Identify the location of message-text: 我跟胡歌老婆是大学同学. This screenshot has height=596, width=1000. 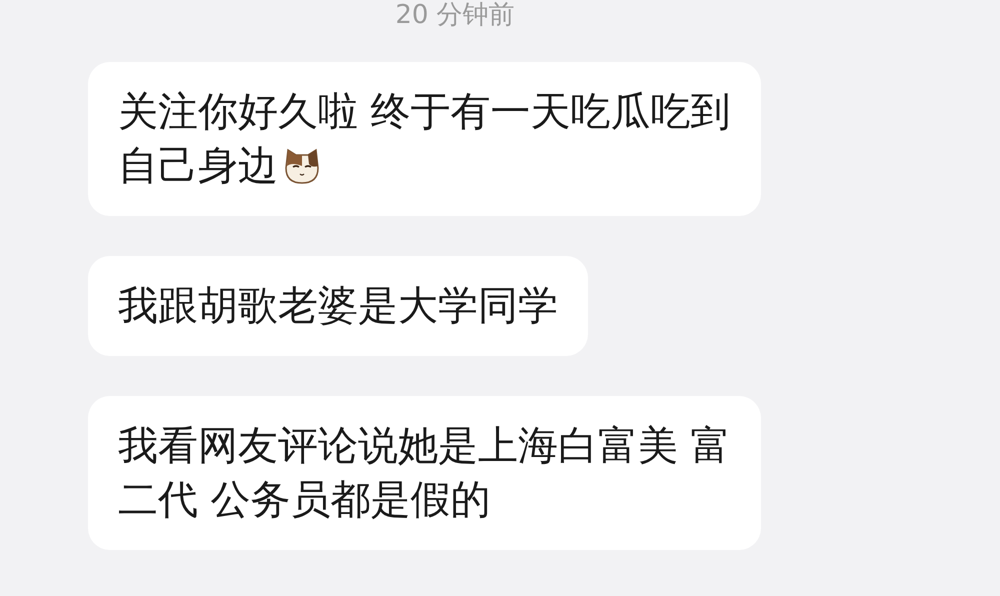
(338, 306).